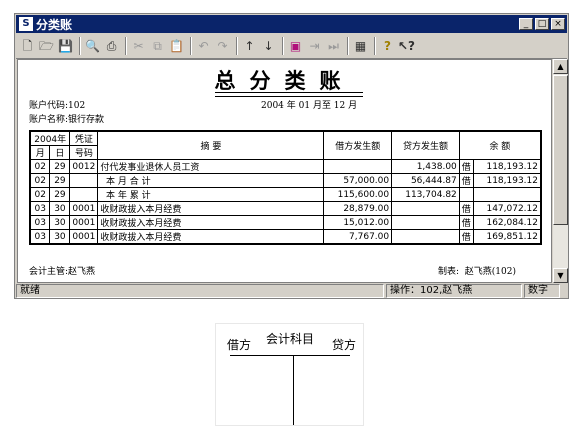  Describe the element at coordinates (425, 166) in the screenshot. I see `cell-credit: 1,438.00` at that location.